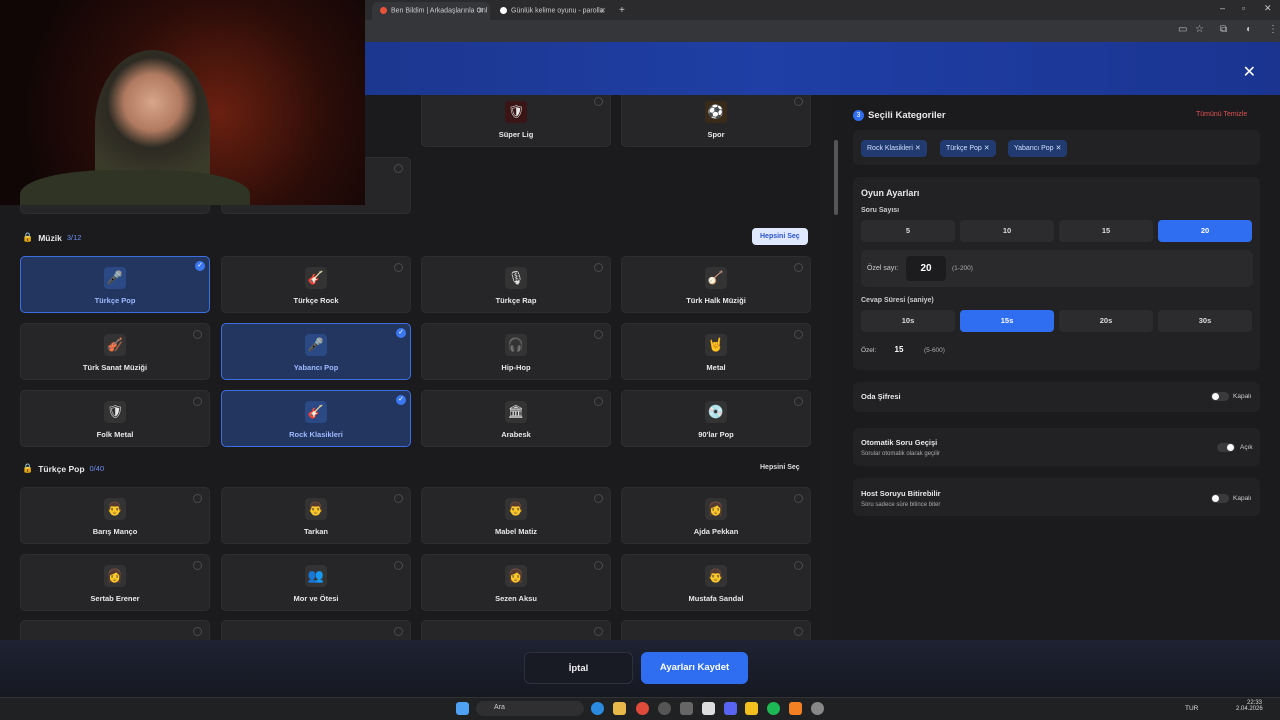  Describe the element at coordinates (1249, 72) in the screenshot. I see `close-icon: ✕` at that location.